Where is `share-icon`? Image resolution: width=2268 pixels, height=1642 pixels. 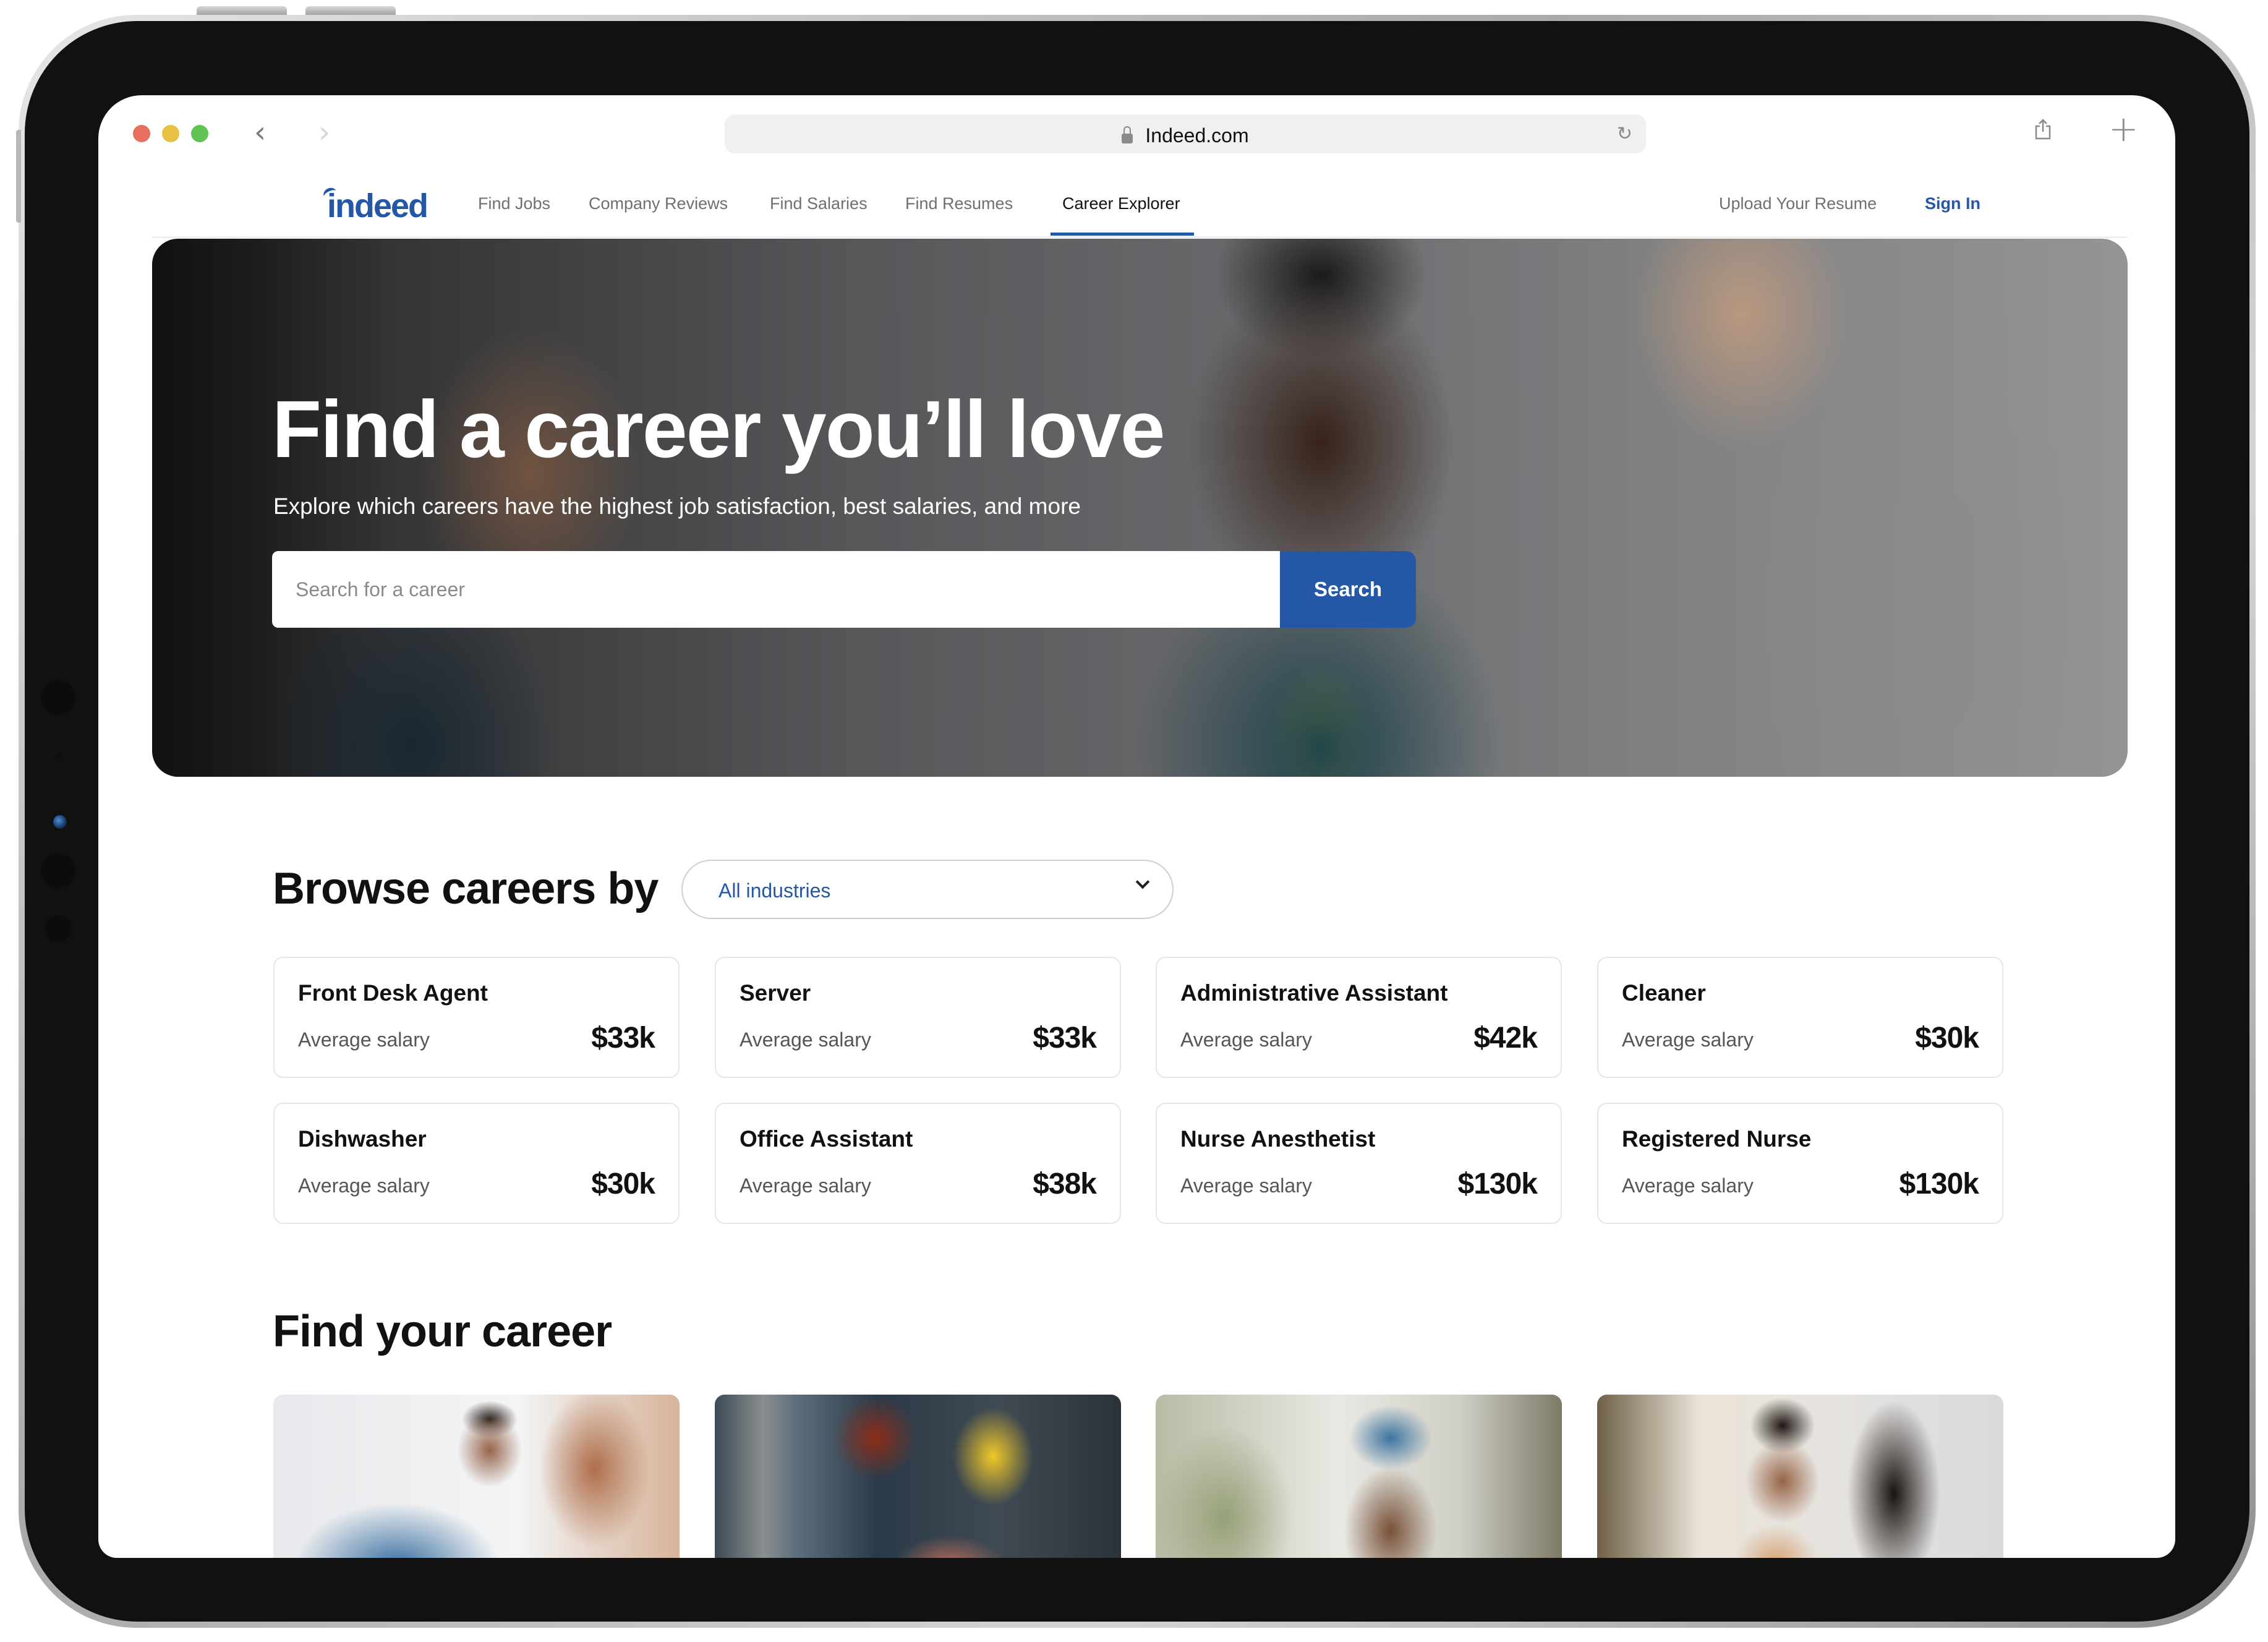 share-icon is located at coordinates (2043, 129).